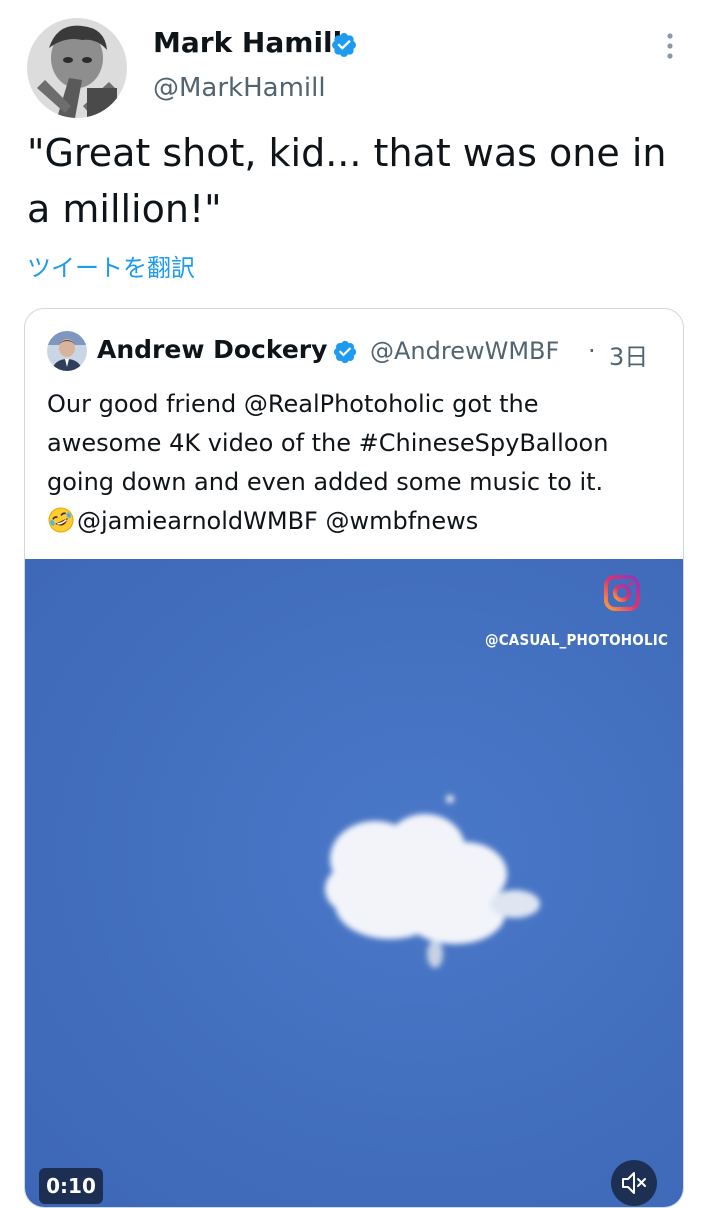  What do you see at coordinates (247, 42) in the screenshot?
I see `author-name: Mark Hamill` at bounding box center [247, 42].